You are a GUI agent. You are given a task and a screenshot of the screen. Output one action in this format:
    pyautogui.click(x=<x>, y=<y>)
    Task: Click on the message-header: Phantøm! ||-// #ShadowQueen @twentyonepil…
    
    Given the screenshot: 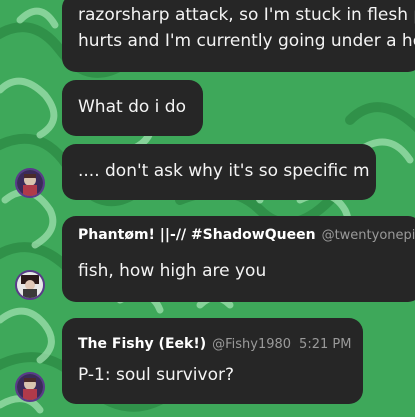 What is the action you would take?
    pyautogui.click(x=246, y=235)
    